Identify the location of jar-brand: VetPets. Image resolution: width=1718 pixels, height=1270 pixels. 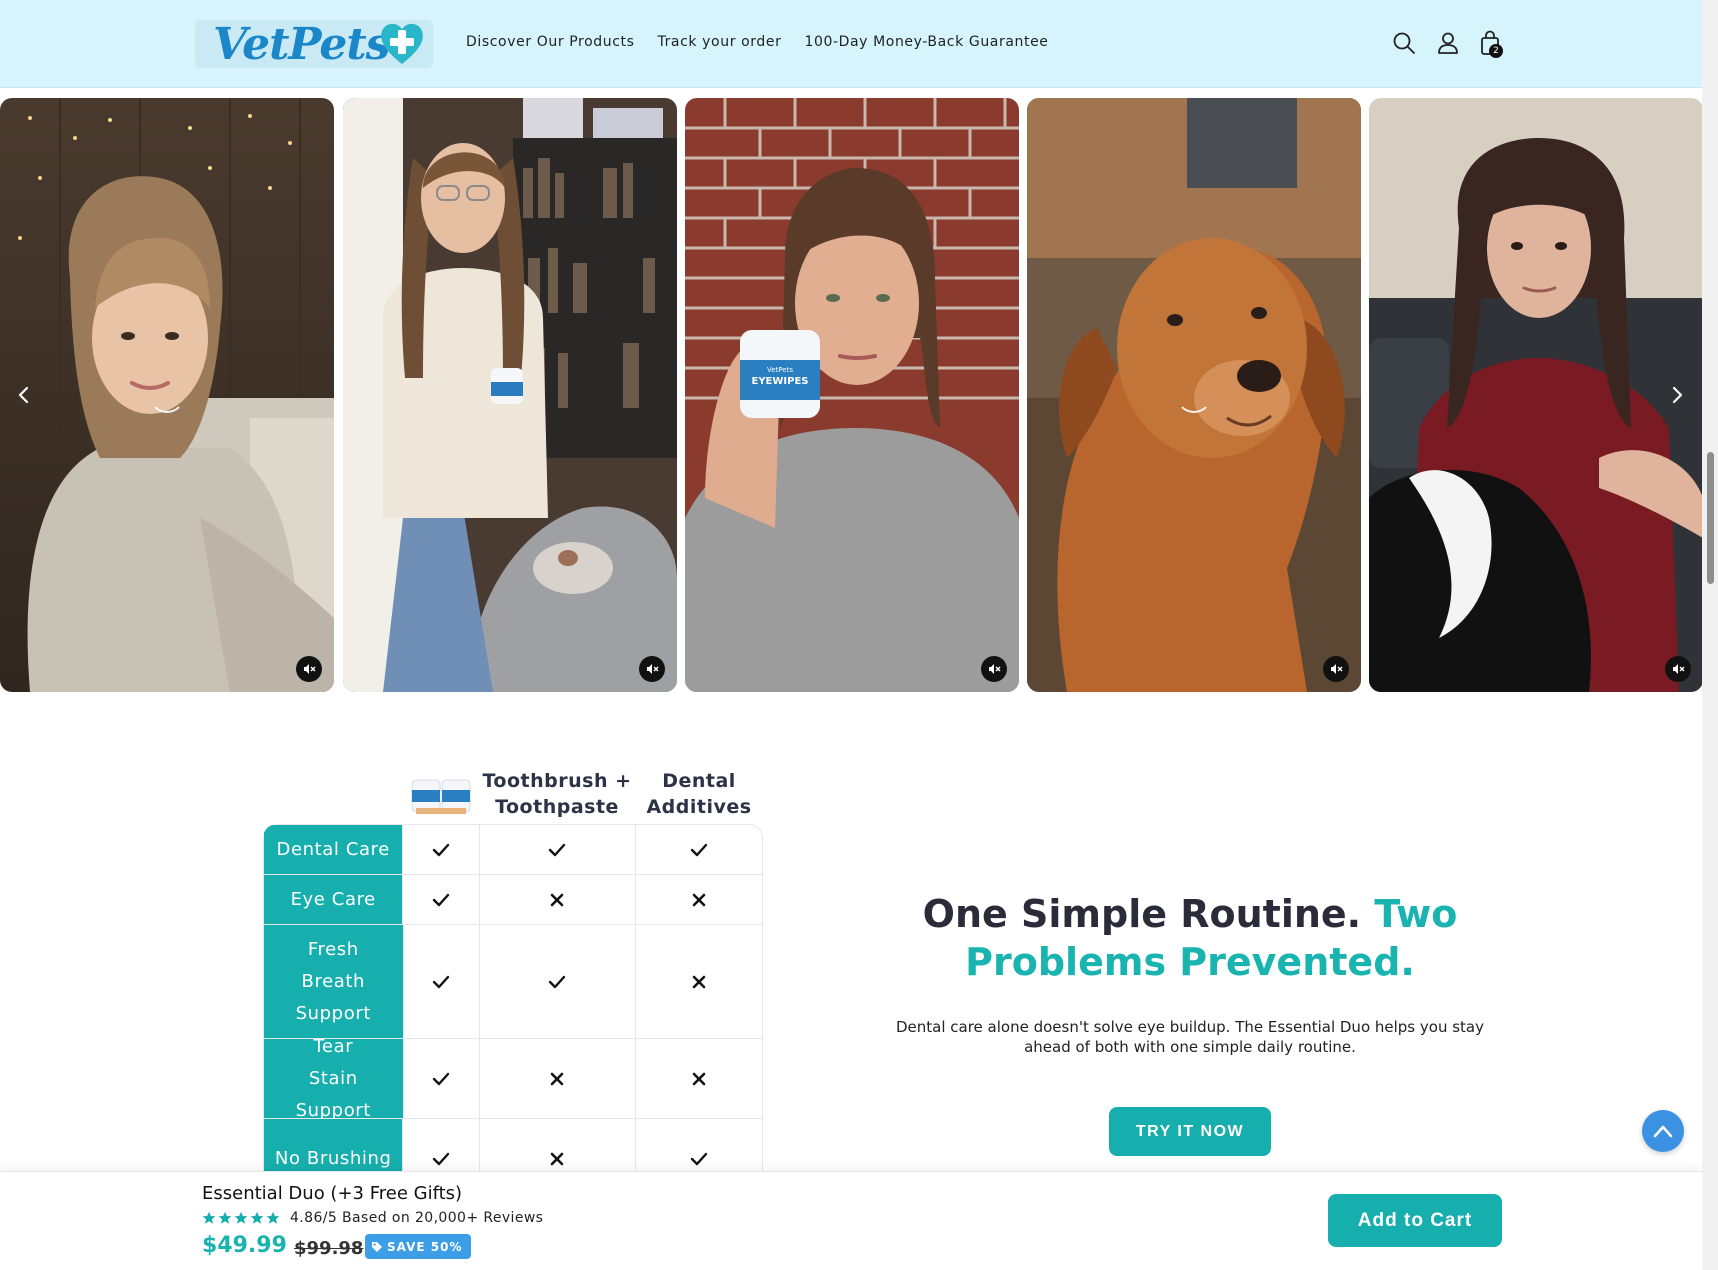
(780, 370).